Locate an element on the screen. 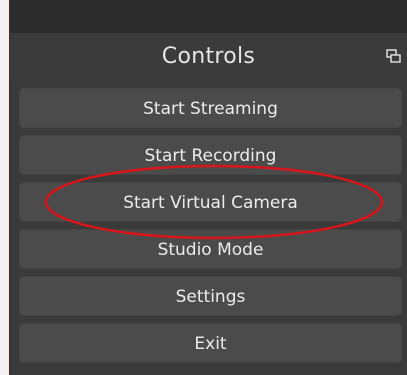 The width and height of the screenshot is (407, 375). start-recording-button: Start Recording is located at coordinates (210, 155).